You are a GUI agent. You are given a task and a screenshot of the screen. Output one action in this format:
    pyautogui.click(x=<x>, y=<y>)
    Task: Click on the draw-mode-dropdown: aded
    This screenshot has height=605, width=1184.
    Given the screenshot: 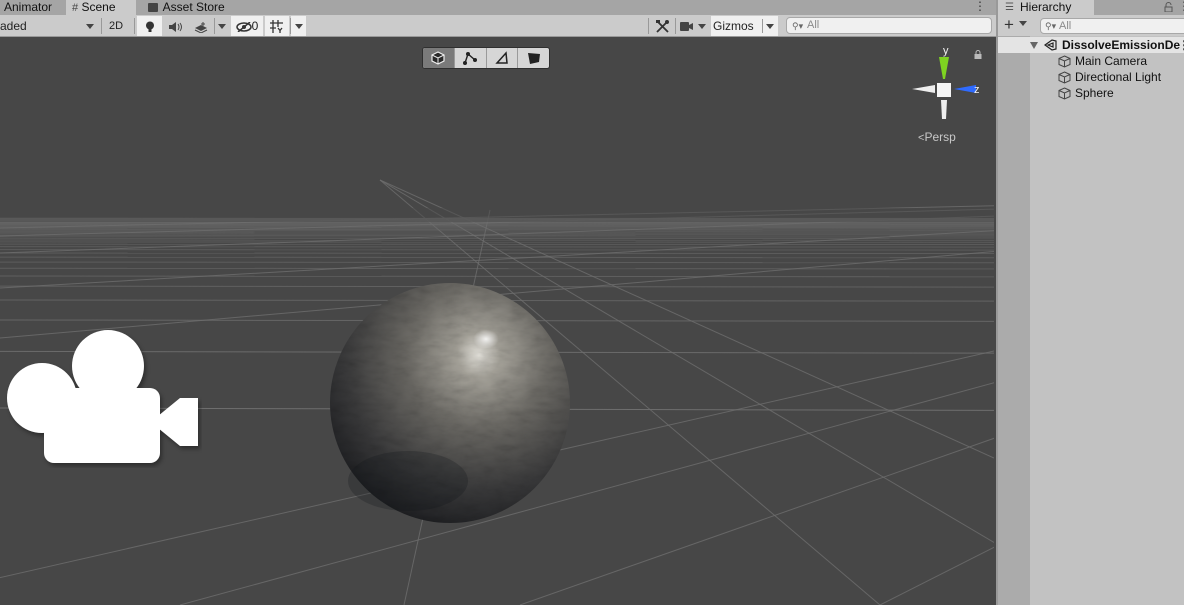 What is the action you would take?
    pyautogui.click(x=49, y=26)
    